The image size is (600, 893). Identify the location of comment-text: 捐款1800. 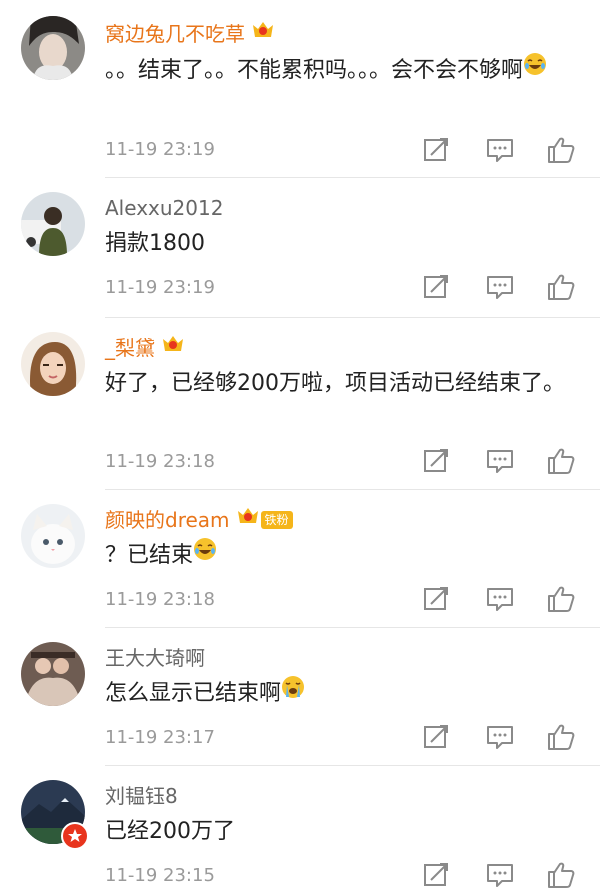
(347, 243).